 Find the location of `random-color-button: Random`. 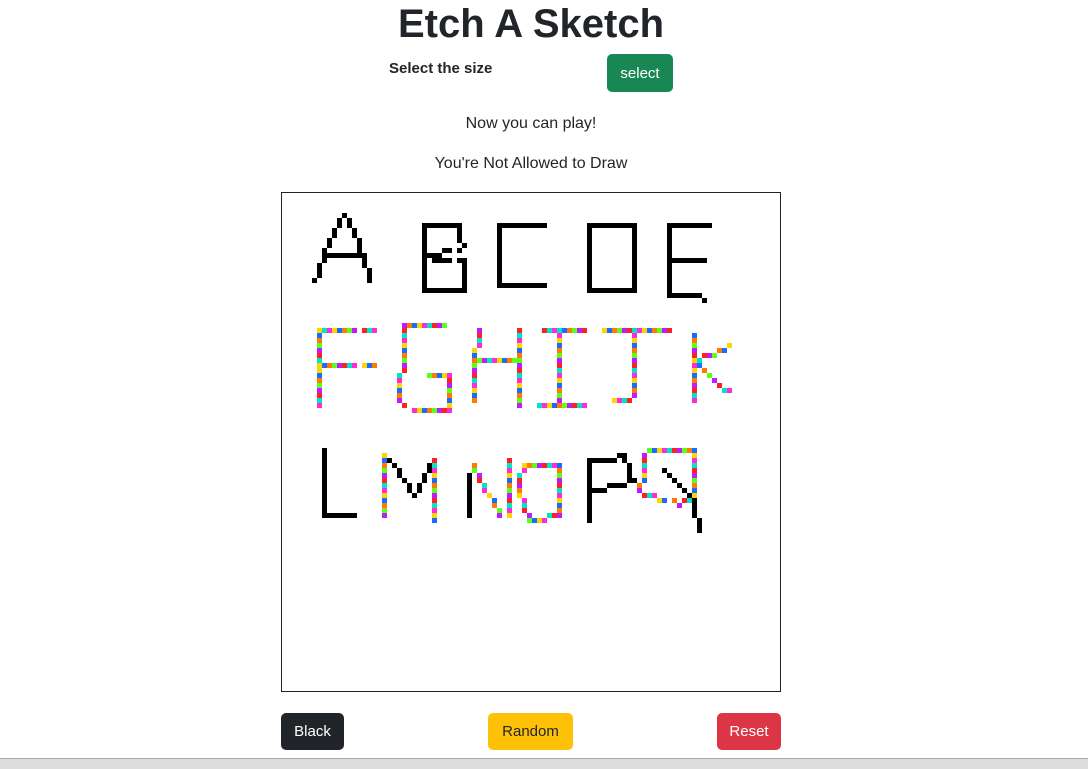

random-color-button: Random is located at coordinates (530, 731).